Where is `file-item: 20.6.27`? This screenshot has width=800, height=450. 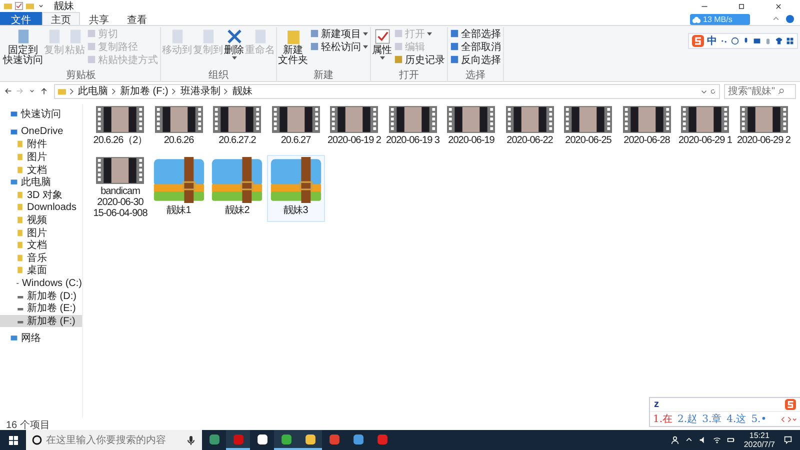
file-item: 20.6.27 is located at coordinates (295, 126).